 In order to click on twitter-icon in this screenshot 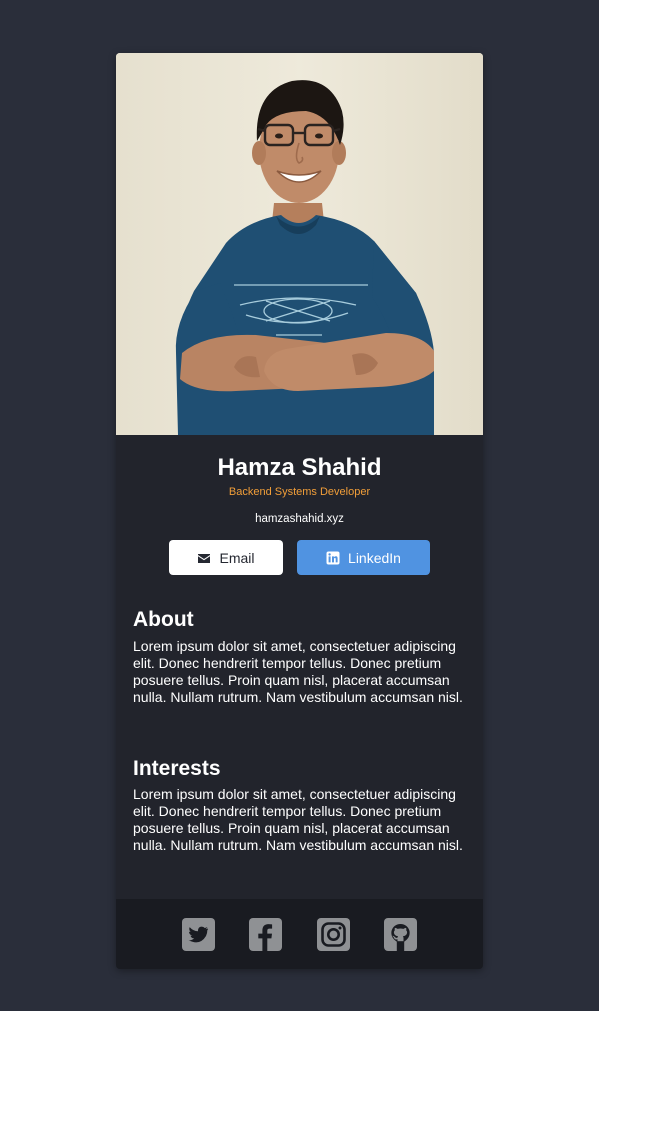, I will do `click(198, 934)`.